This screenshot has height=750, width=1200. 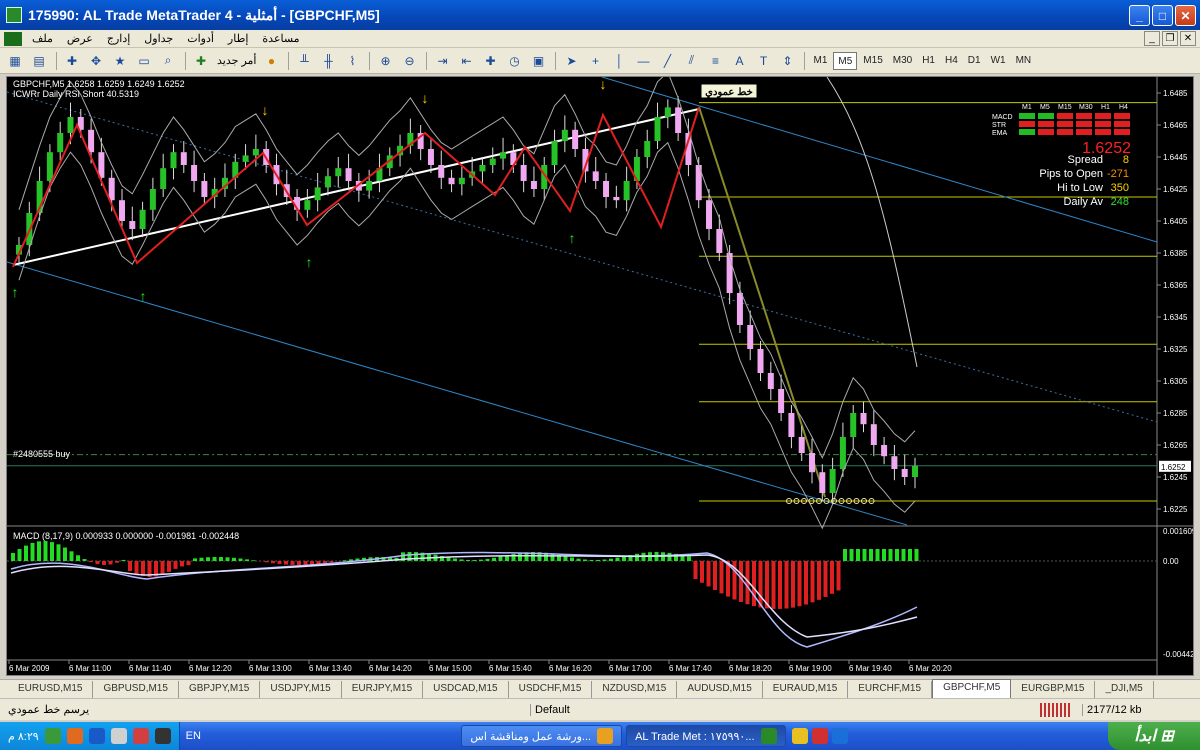 I want to click on fibonacci-icon: ≡, so click(x=715, y=61).